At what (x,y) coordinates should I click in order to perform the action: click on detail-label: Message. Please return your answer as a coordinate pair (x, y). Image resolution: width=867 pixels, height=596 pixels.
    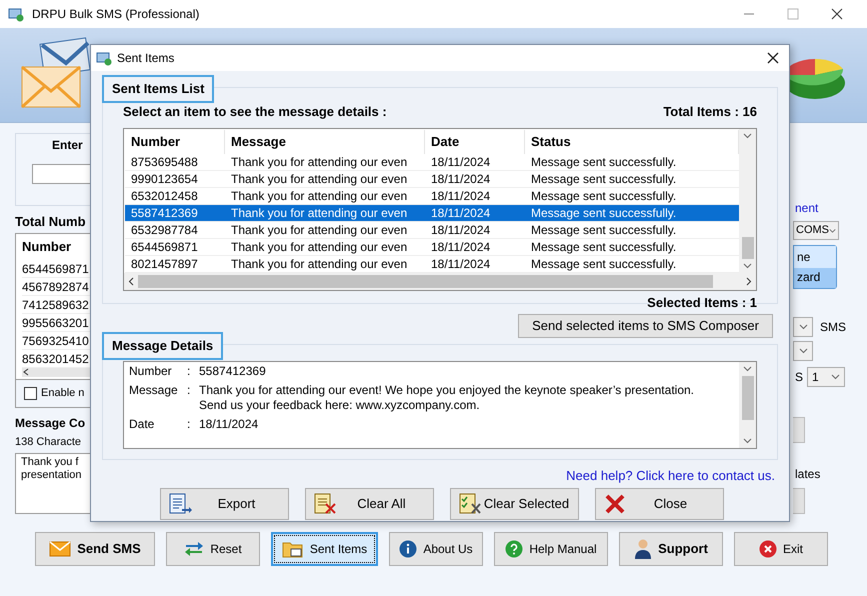
    Looking at the image, I should click on (154, 391).